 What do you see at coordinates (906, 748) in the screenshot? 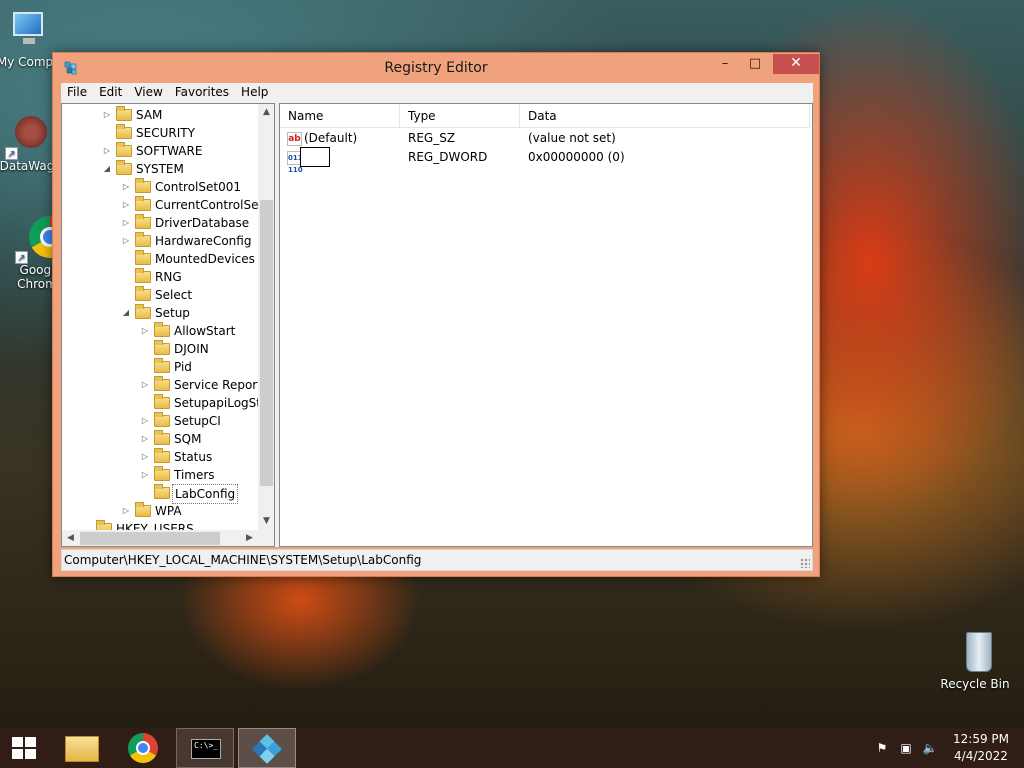
I see `network-icon: ▣` at bounding box center [906, 748].